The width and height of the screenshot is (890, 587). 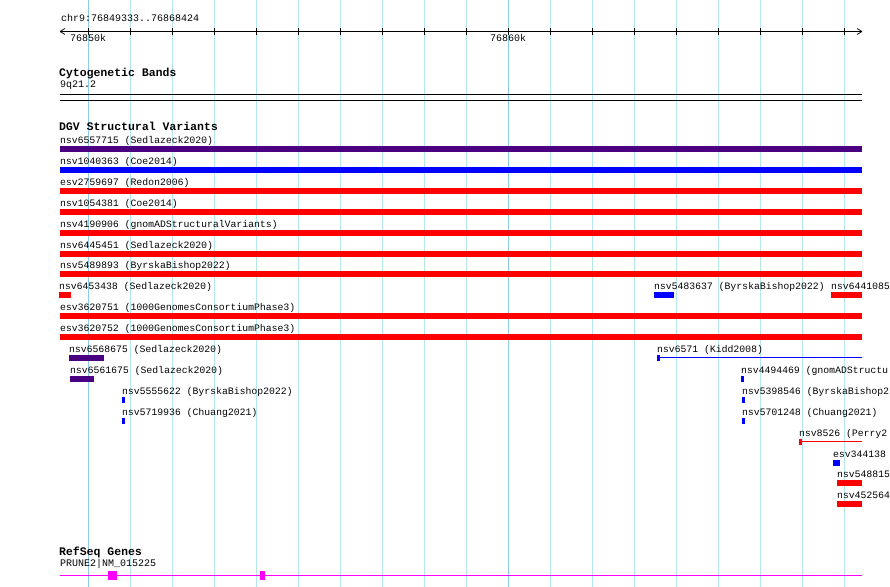 I want to click on variant-label: nsv1054381 (Coe2014), so click(x=119, y=204).